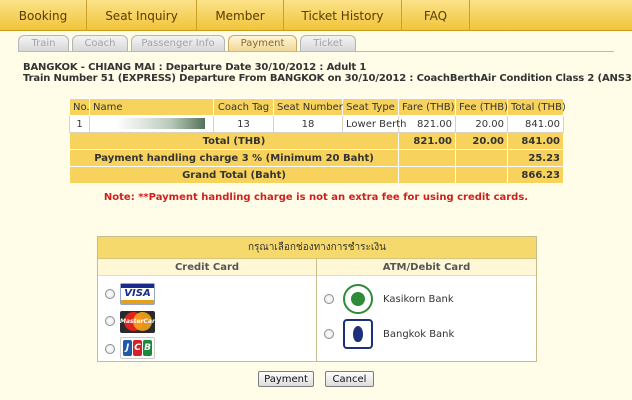 The height and width of the screenshot is (400, 632). What do you see at coordinates (308, 107) in the screenshot?
I see `col-seat-number: Seat Number` at bounding box center [308, 107].